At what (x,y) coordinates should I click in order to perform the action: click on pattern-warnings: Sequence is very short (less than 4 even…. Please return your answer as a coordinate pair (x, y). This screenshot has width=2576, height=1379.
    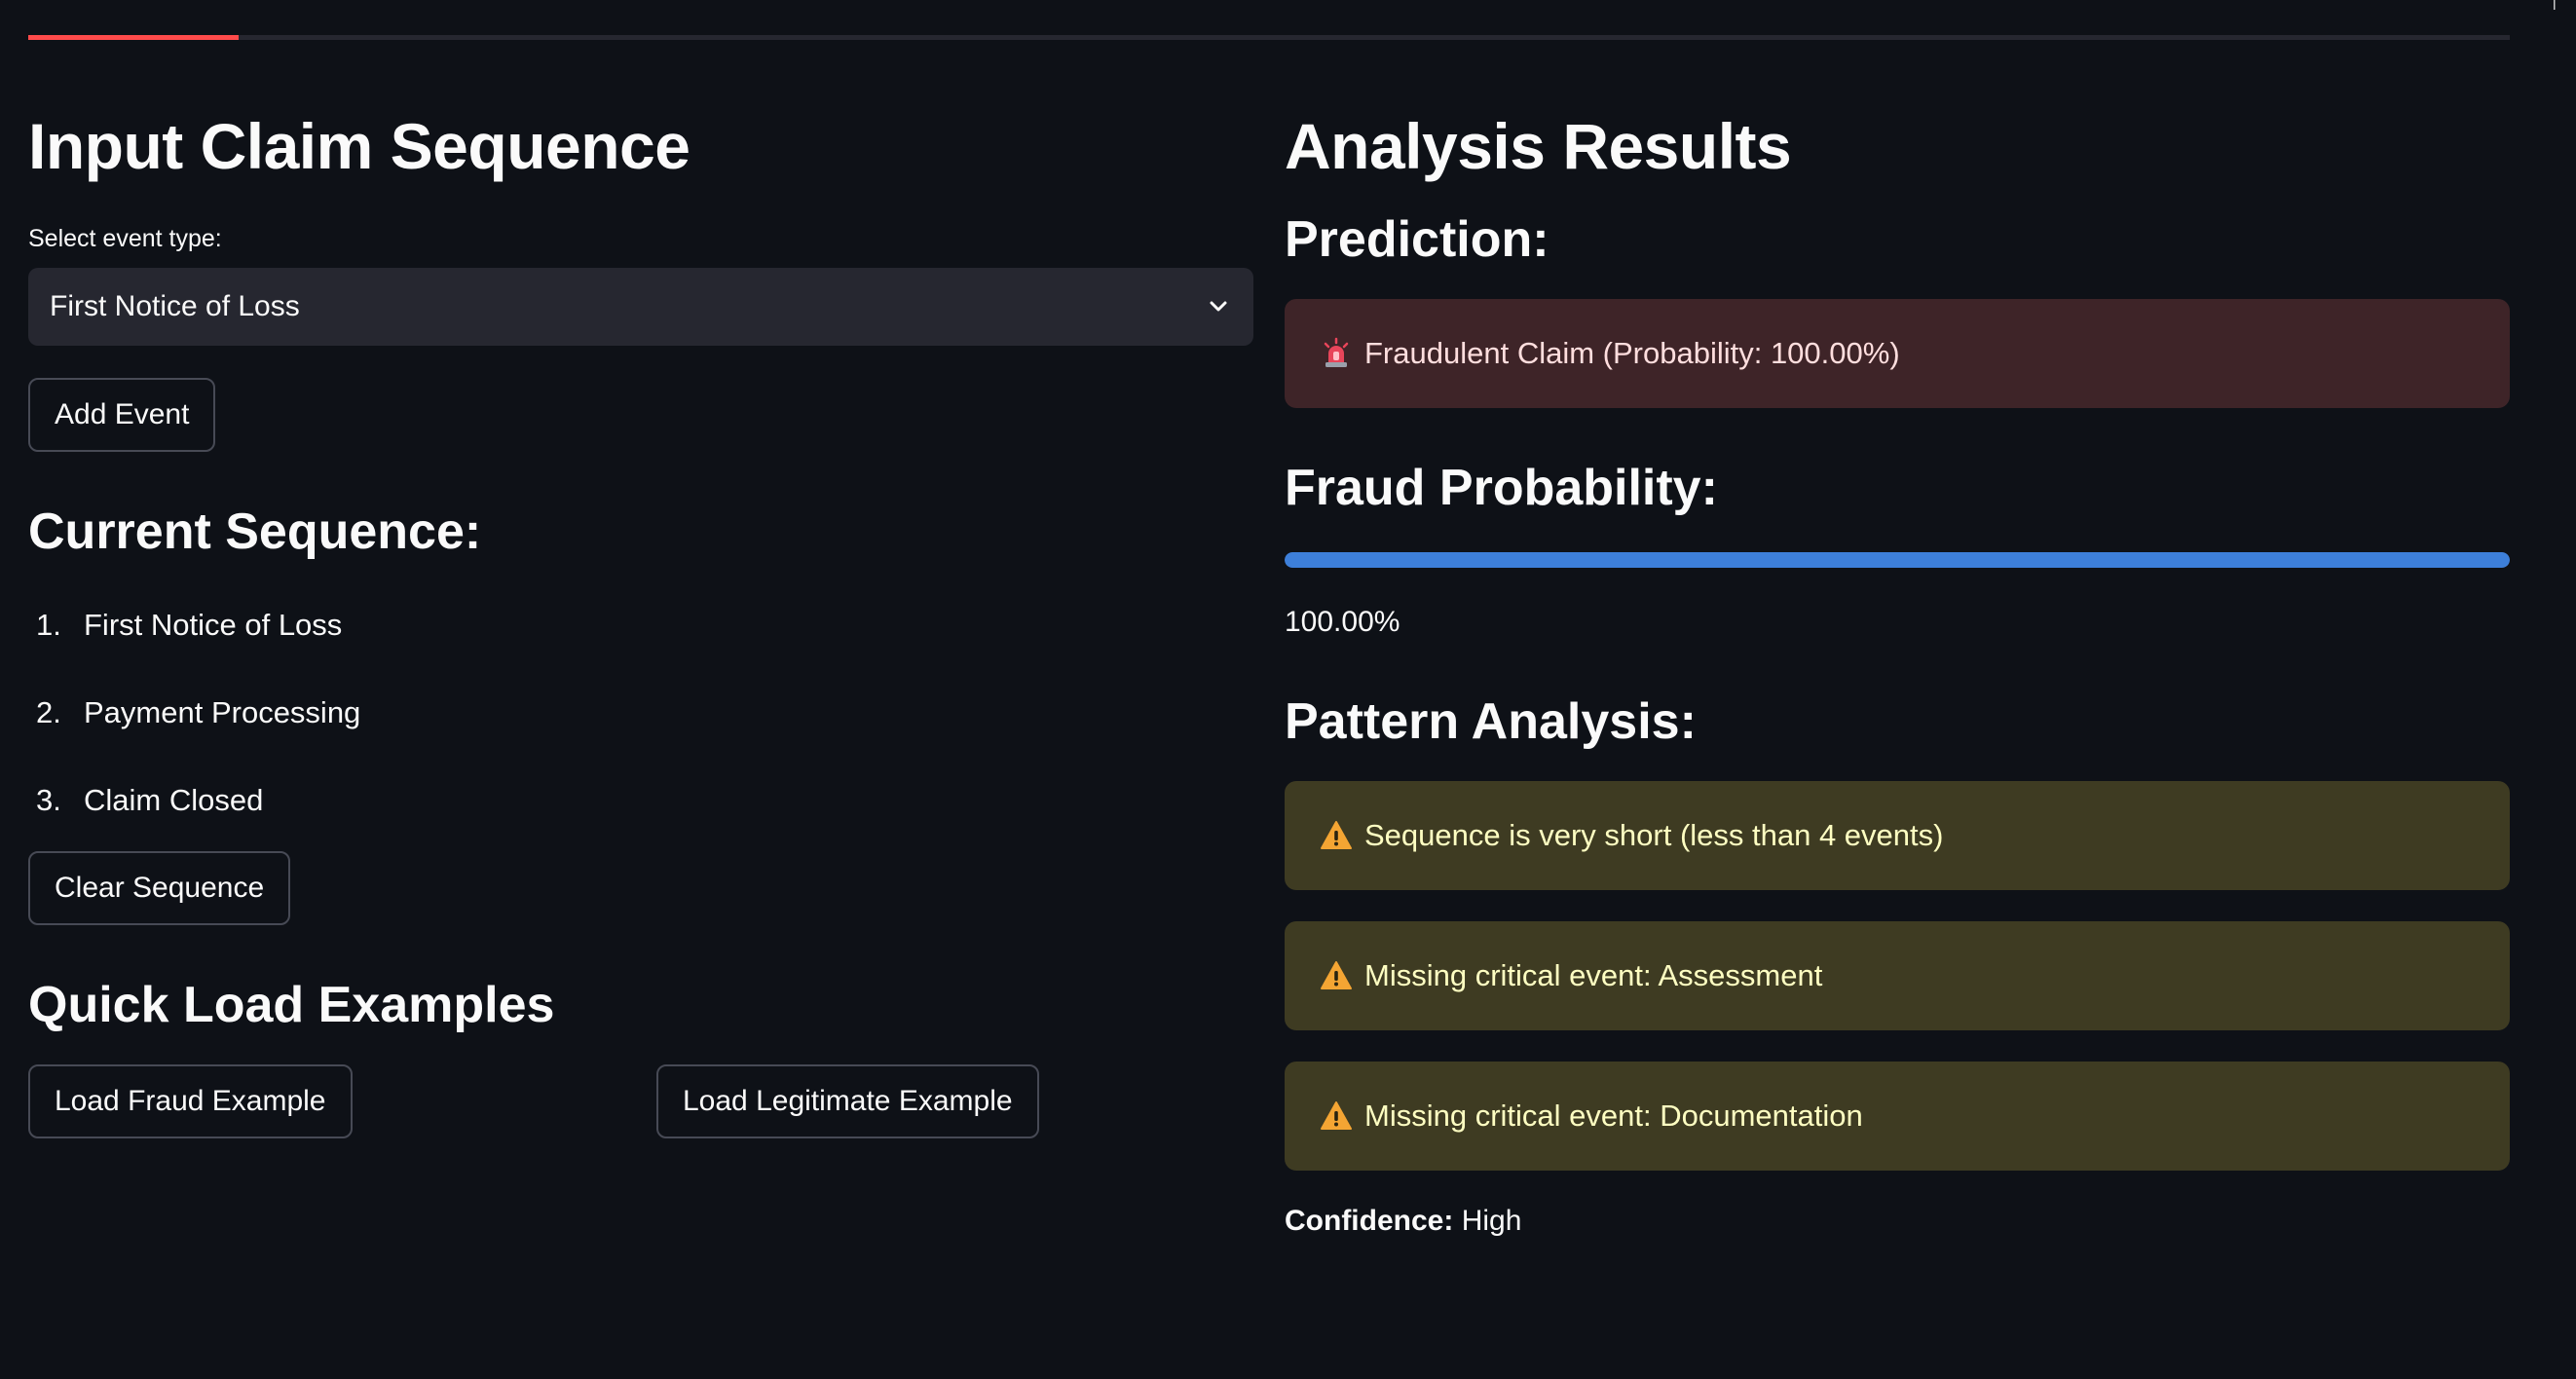
    Looking at the image, I should click on (1897, 976).